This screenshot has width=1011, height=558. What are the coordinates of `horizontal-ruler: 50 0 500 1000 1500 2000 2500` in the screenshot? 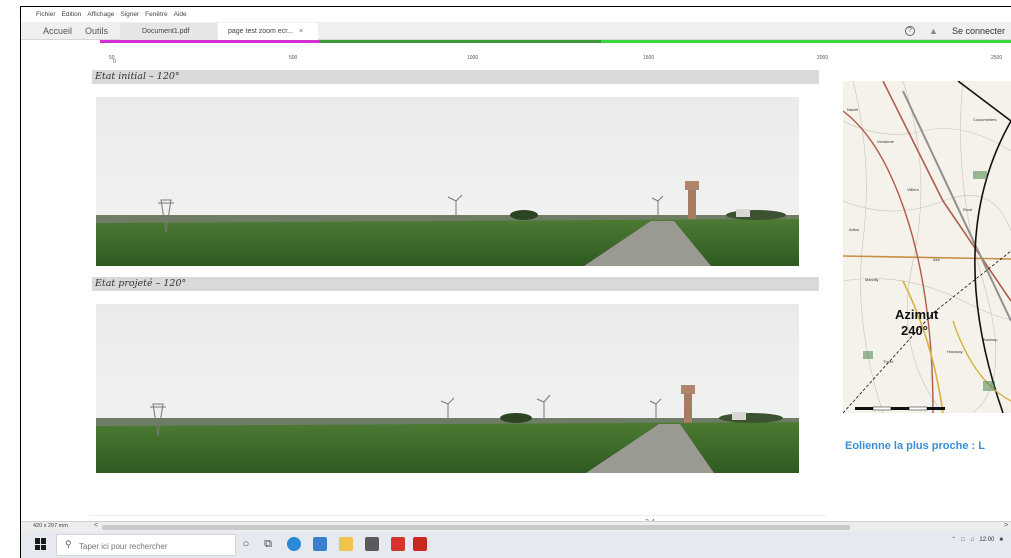 It's located at (516, 56).